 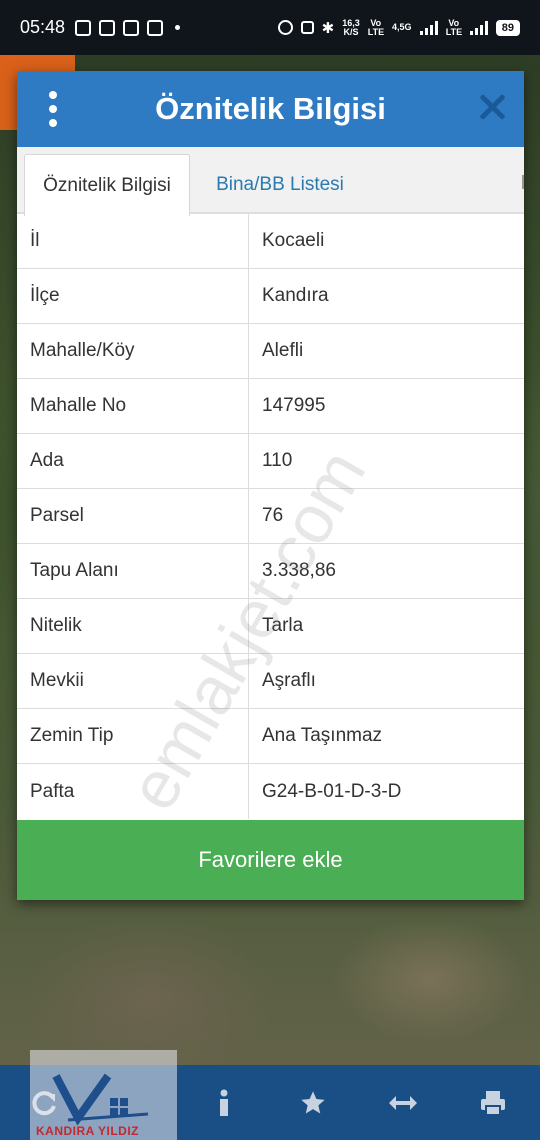 What do you see at coordinates (133, 296) in the screenshot?
I see `row-key: İlçe` at bounding box center [133, 296].